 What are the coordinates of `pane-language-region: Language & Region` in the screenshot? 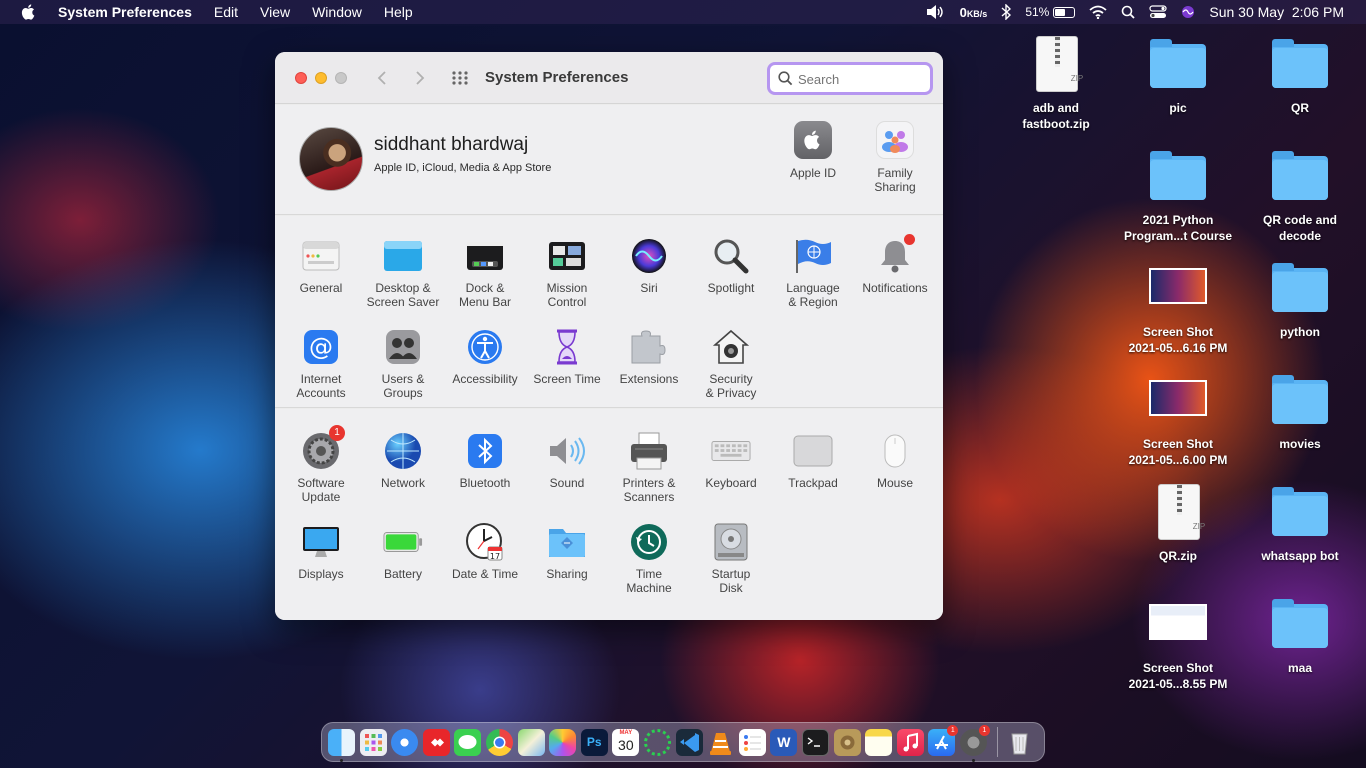 It's located at (813, 272).